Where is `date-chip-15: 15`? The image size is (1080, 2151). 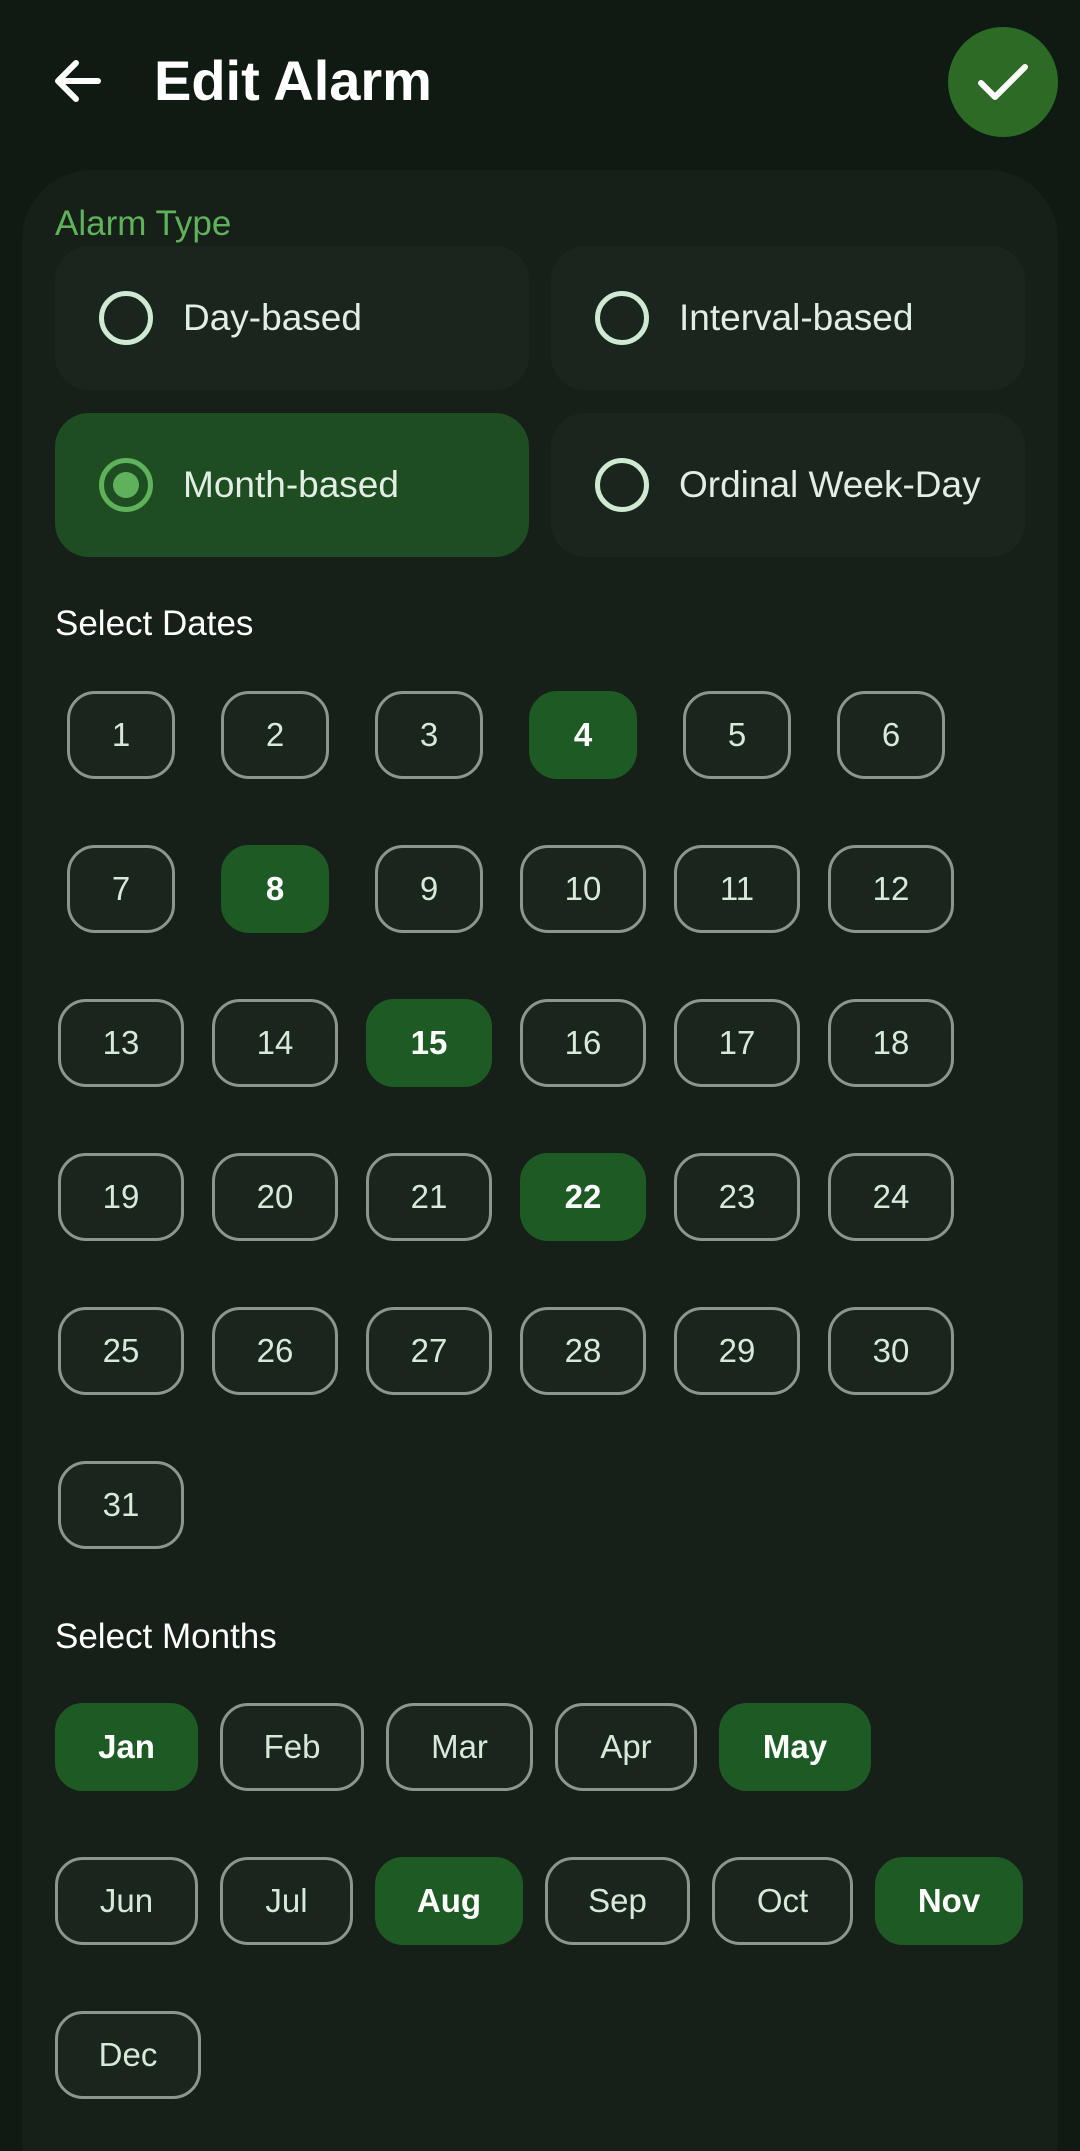
date-chip-15: 15 is located at coordinates (429, 1043).